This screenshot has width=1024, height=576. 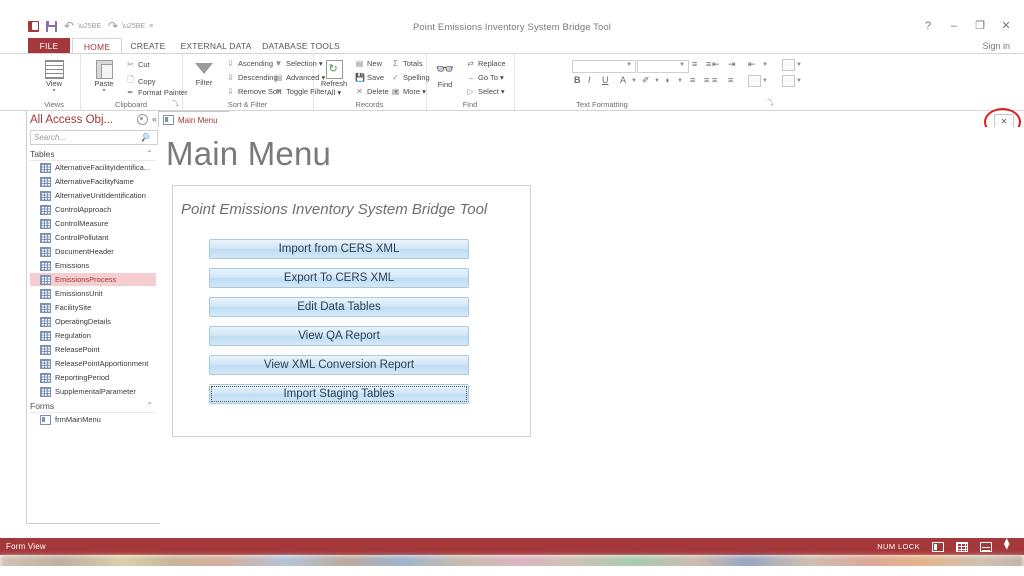 I want to click on font-size-dropdown-icon: ▼, so click(x=682, y=65).